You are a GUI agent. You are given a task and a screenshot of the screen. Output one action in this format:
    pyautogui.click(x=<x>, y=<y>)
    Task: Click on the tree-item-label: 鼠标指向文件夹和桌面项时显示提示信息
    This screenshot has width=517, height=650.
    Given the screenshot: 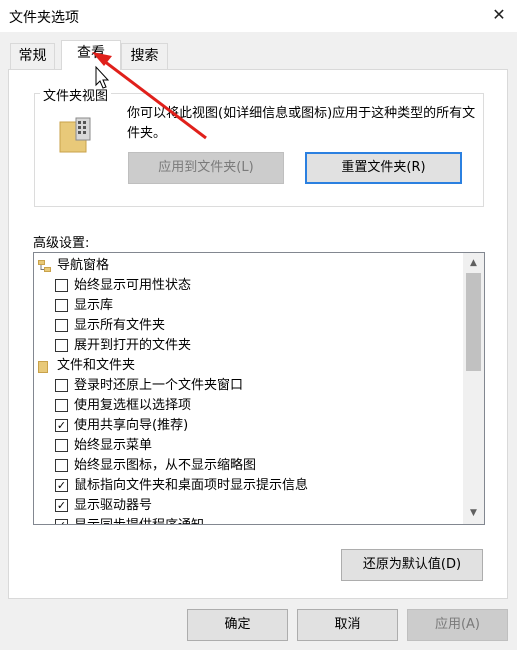 What is the action you would take?
    pyautogui.click(x=191, y=485)
    